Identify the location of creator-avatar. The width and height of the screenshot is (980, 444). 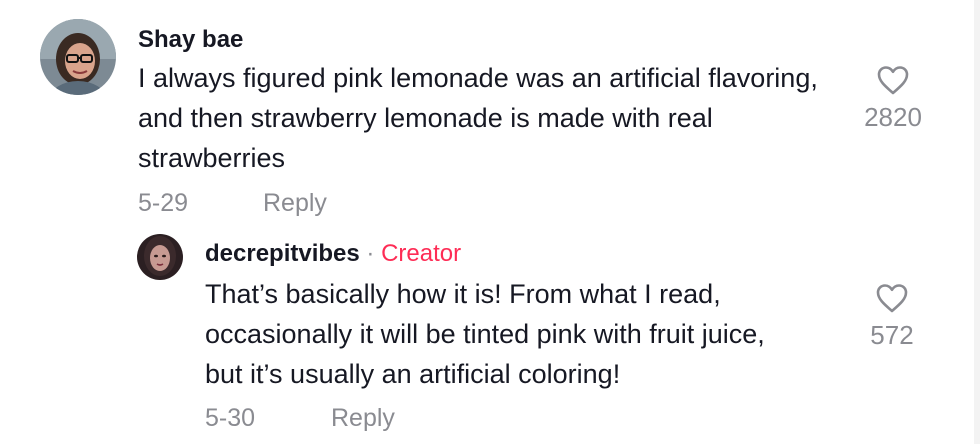
(160, 257).